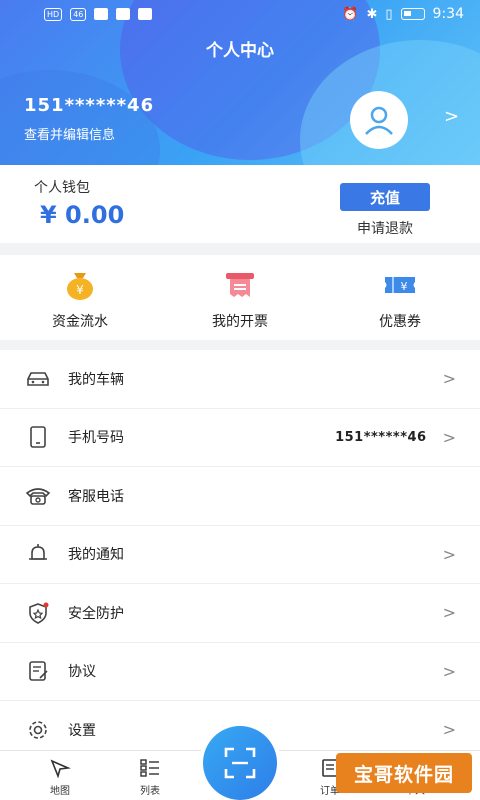 The width and height of the screenshot is (480, 800). What do you see at coordinates (101, 14) in the screenshot?
I see `message-icon` at bounding box center [101, 14].